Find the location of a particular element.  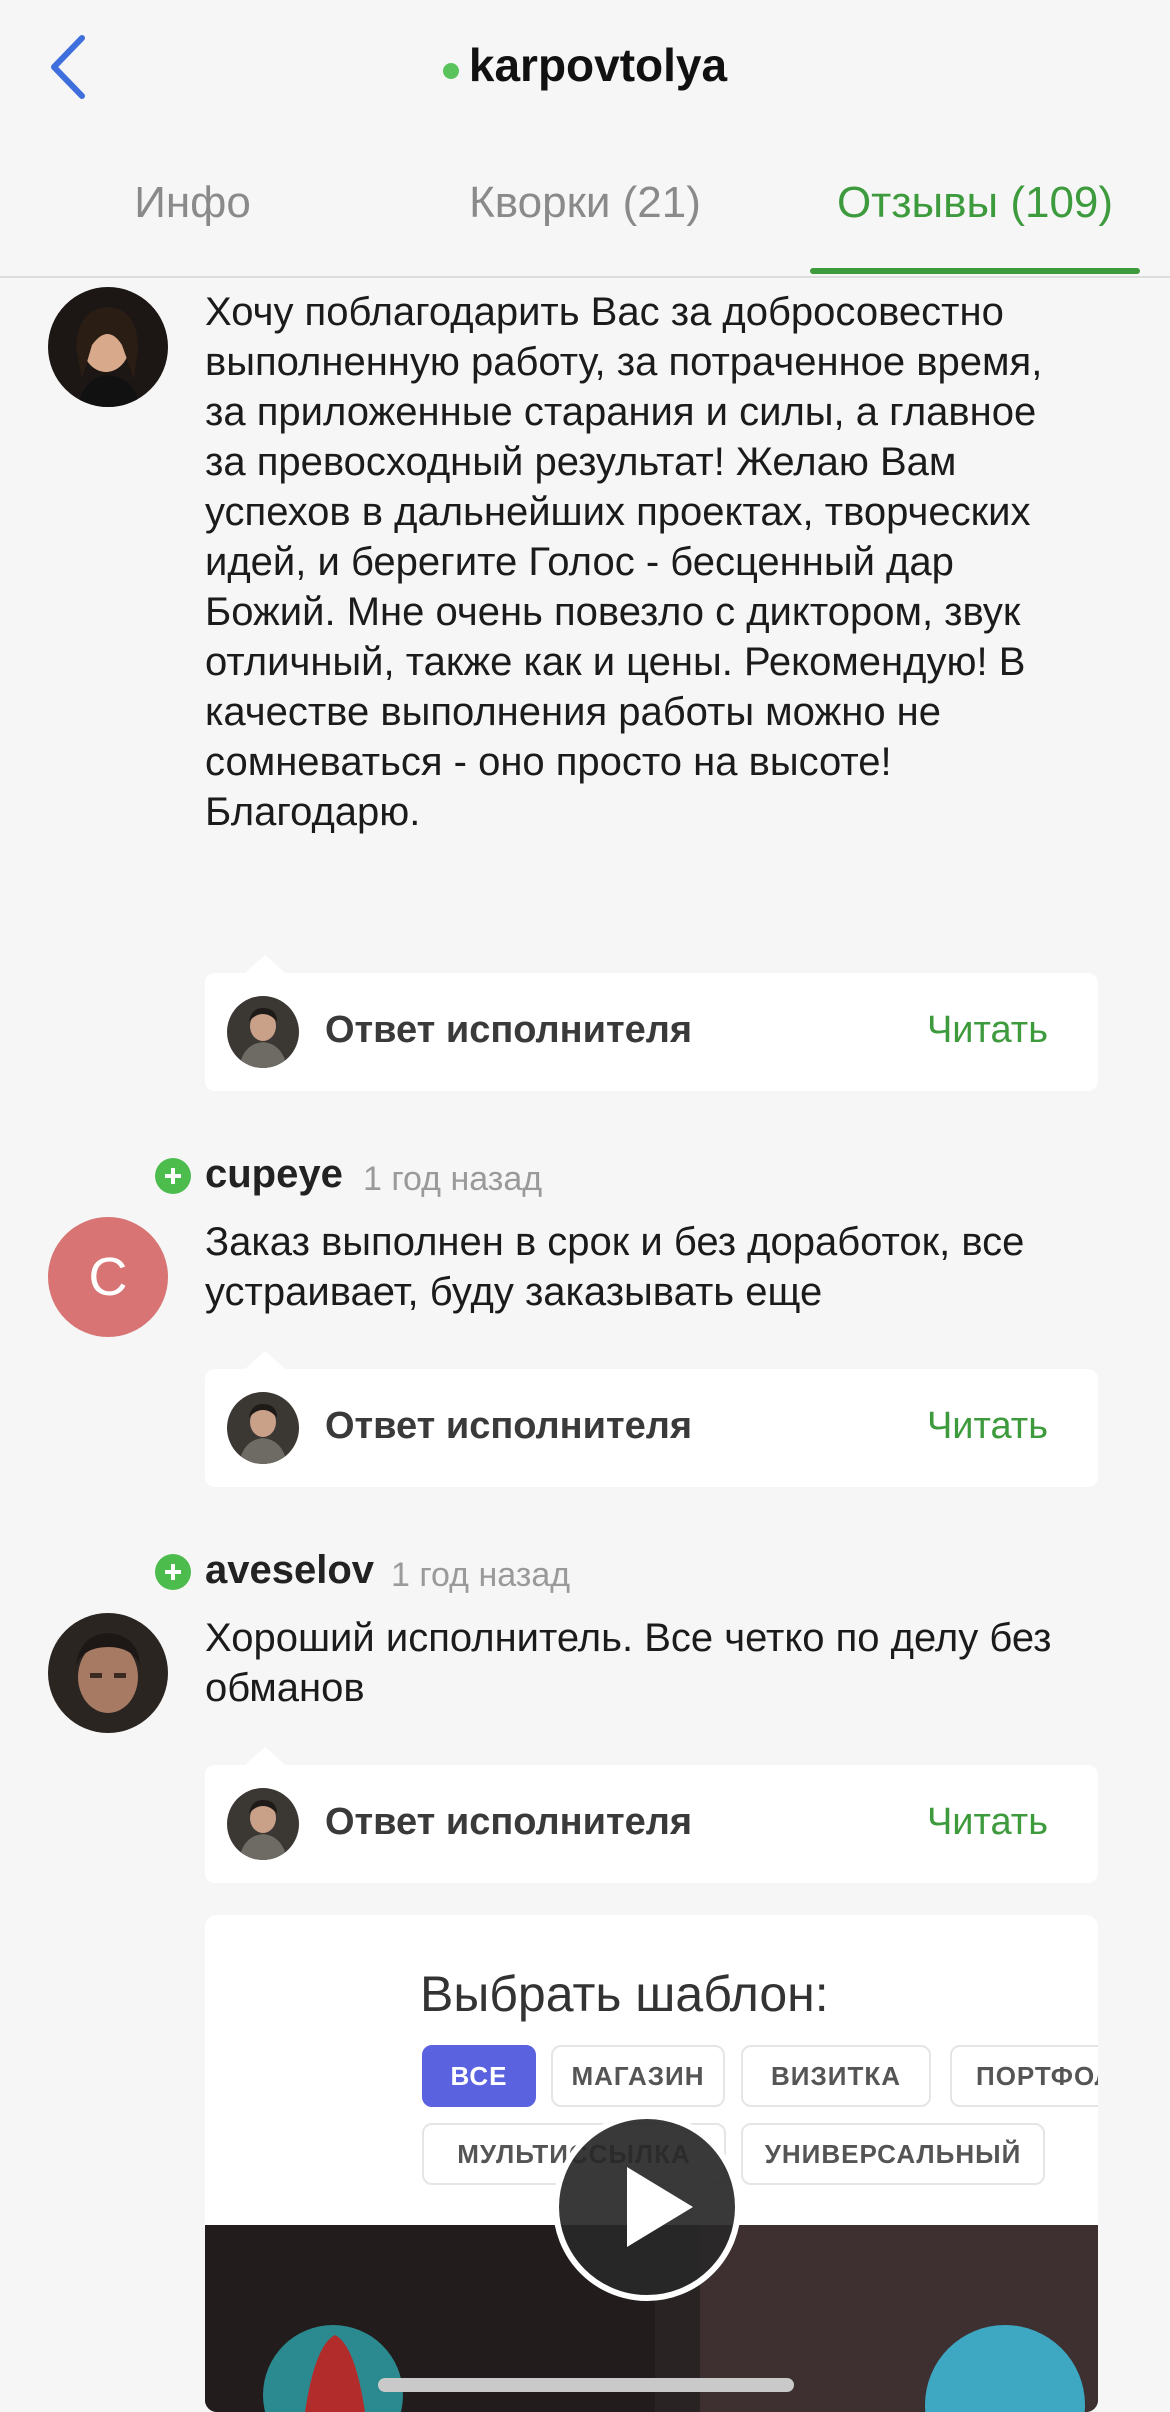

tab-kworks: Кворки (21) is located at coordinates (585, 203).